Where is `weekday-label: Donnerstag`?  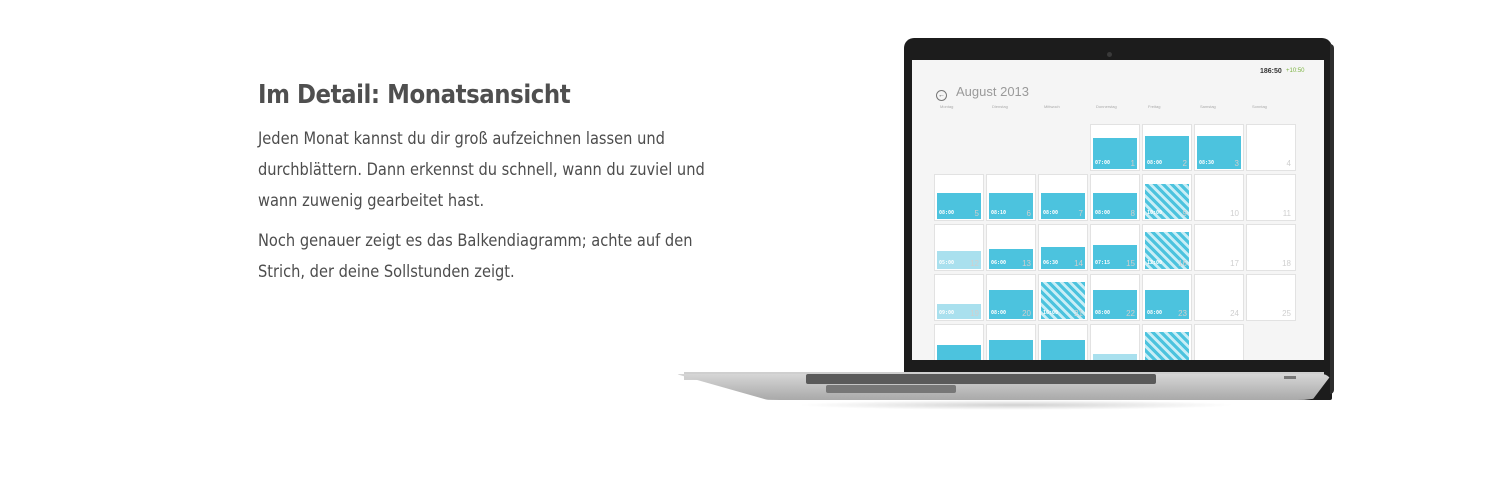
weekday-label: Donnerstag is located at coordinates (1106, 106).